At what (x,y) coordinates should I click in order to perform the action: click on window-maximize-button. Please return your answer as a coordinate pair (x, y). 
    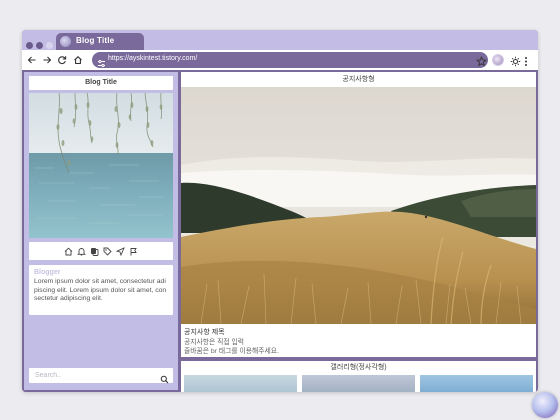
    Looking at the image, I should click on (49, 45).